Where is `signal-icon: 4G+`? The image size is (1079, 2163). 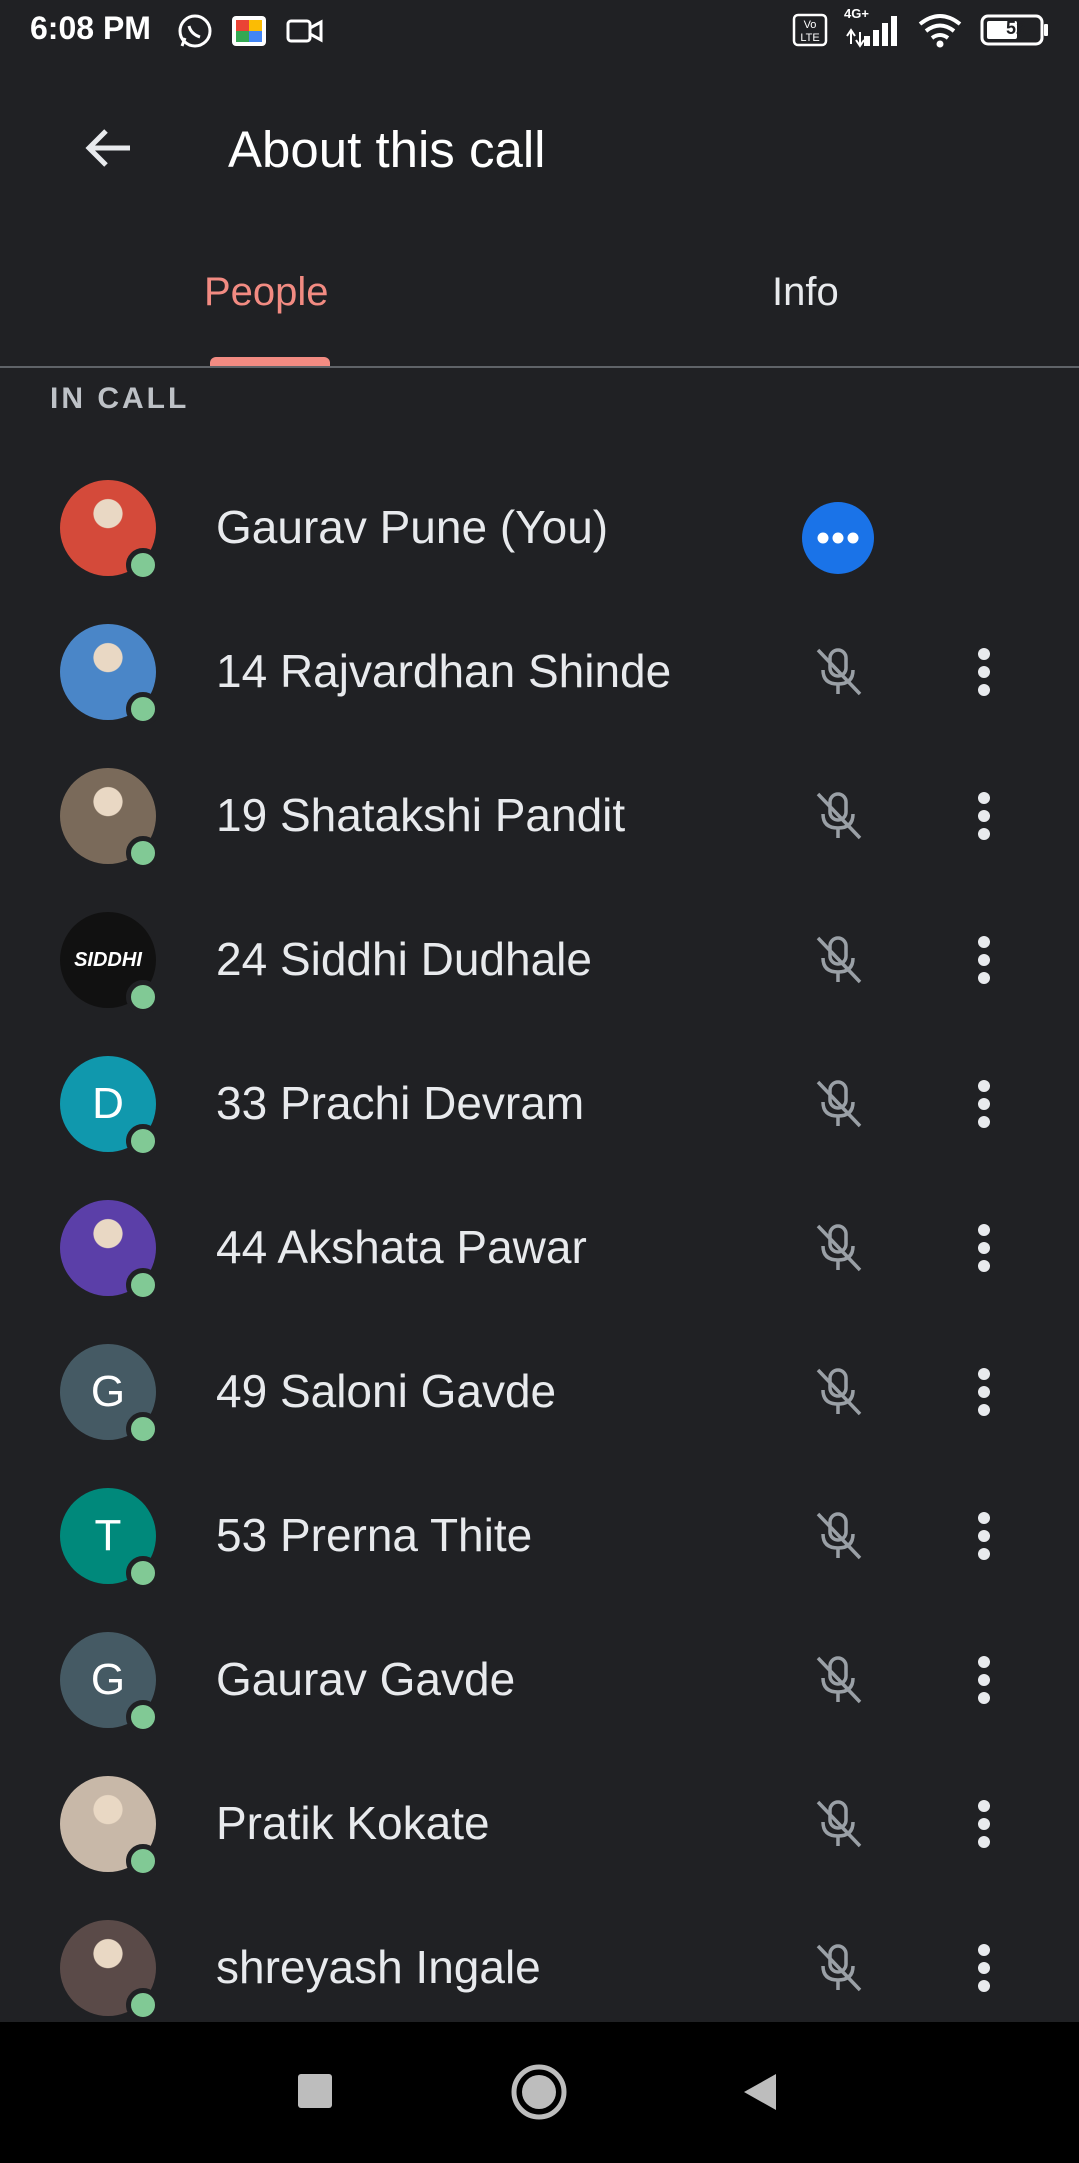
signal-icon: 4G+ is located at coordinates (871, 30).